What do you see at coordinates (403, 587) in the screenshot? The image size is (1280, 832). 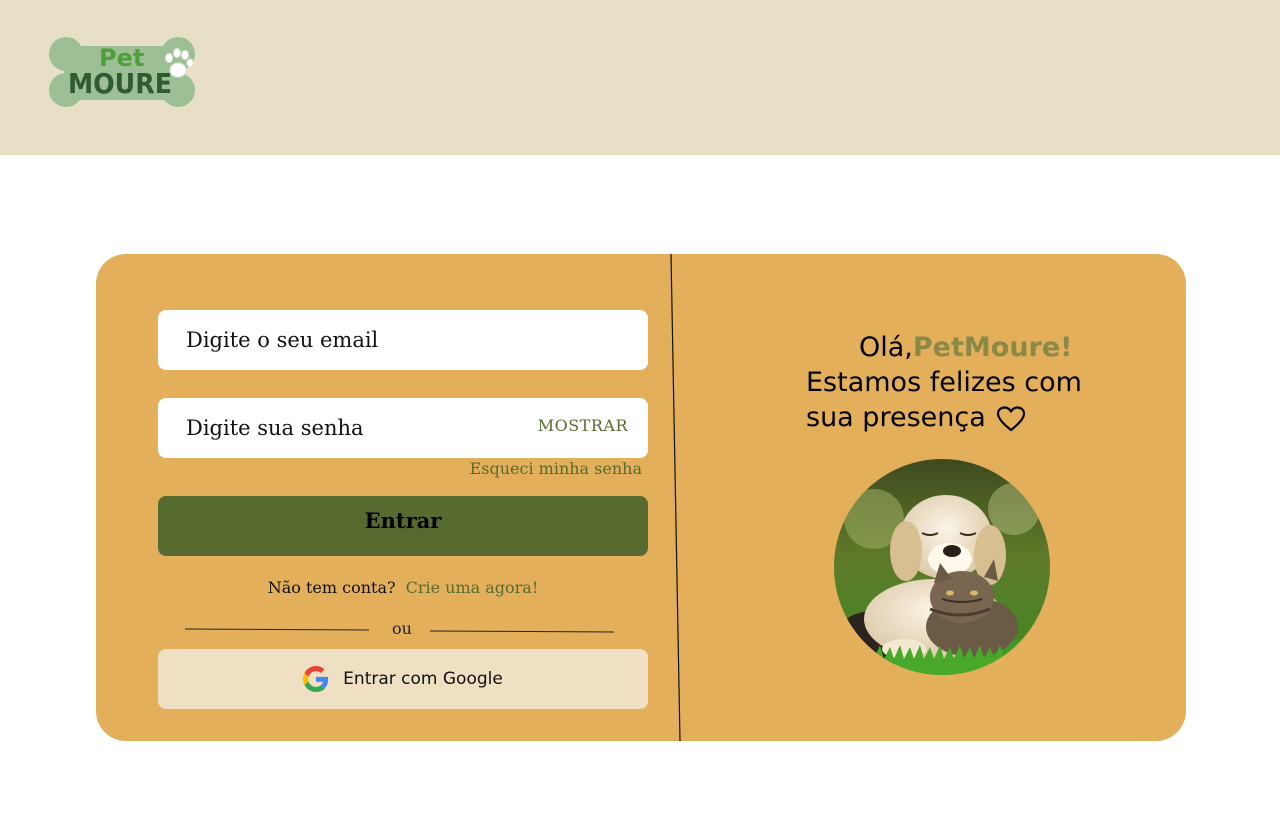 I see `signup-prompt: Não tem conta? Crie uma agora!` at bounding box center [403, 587].